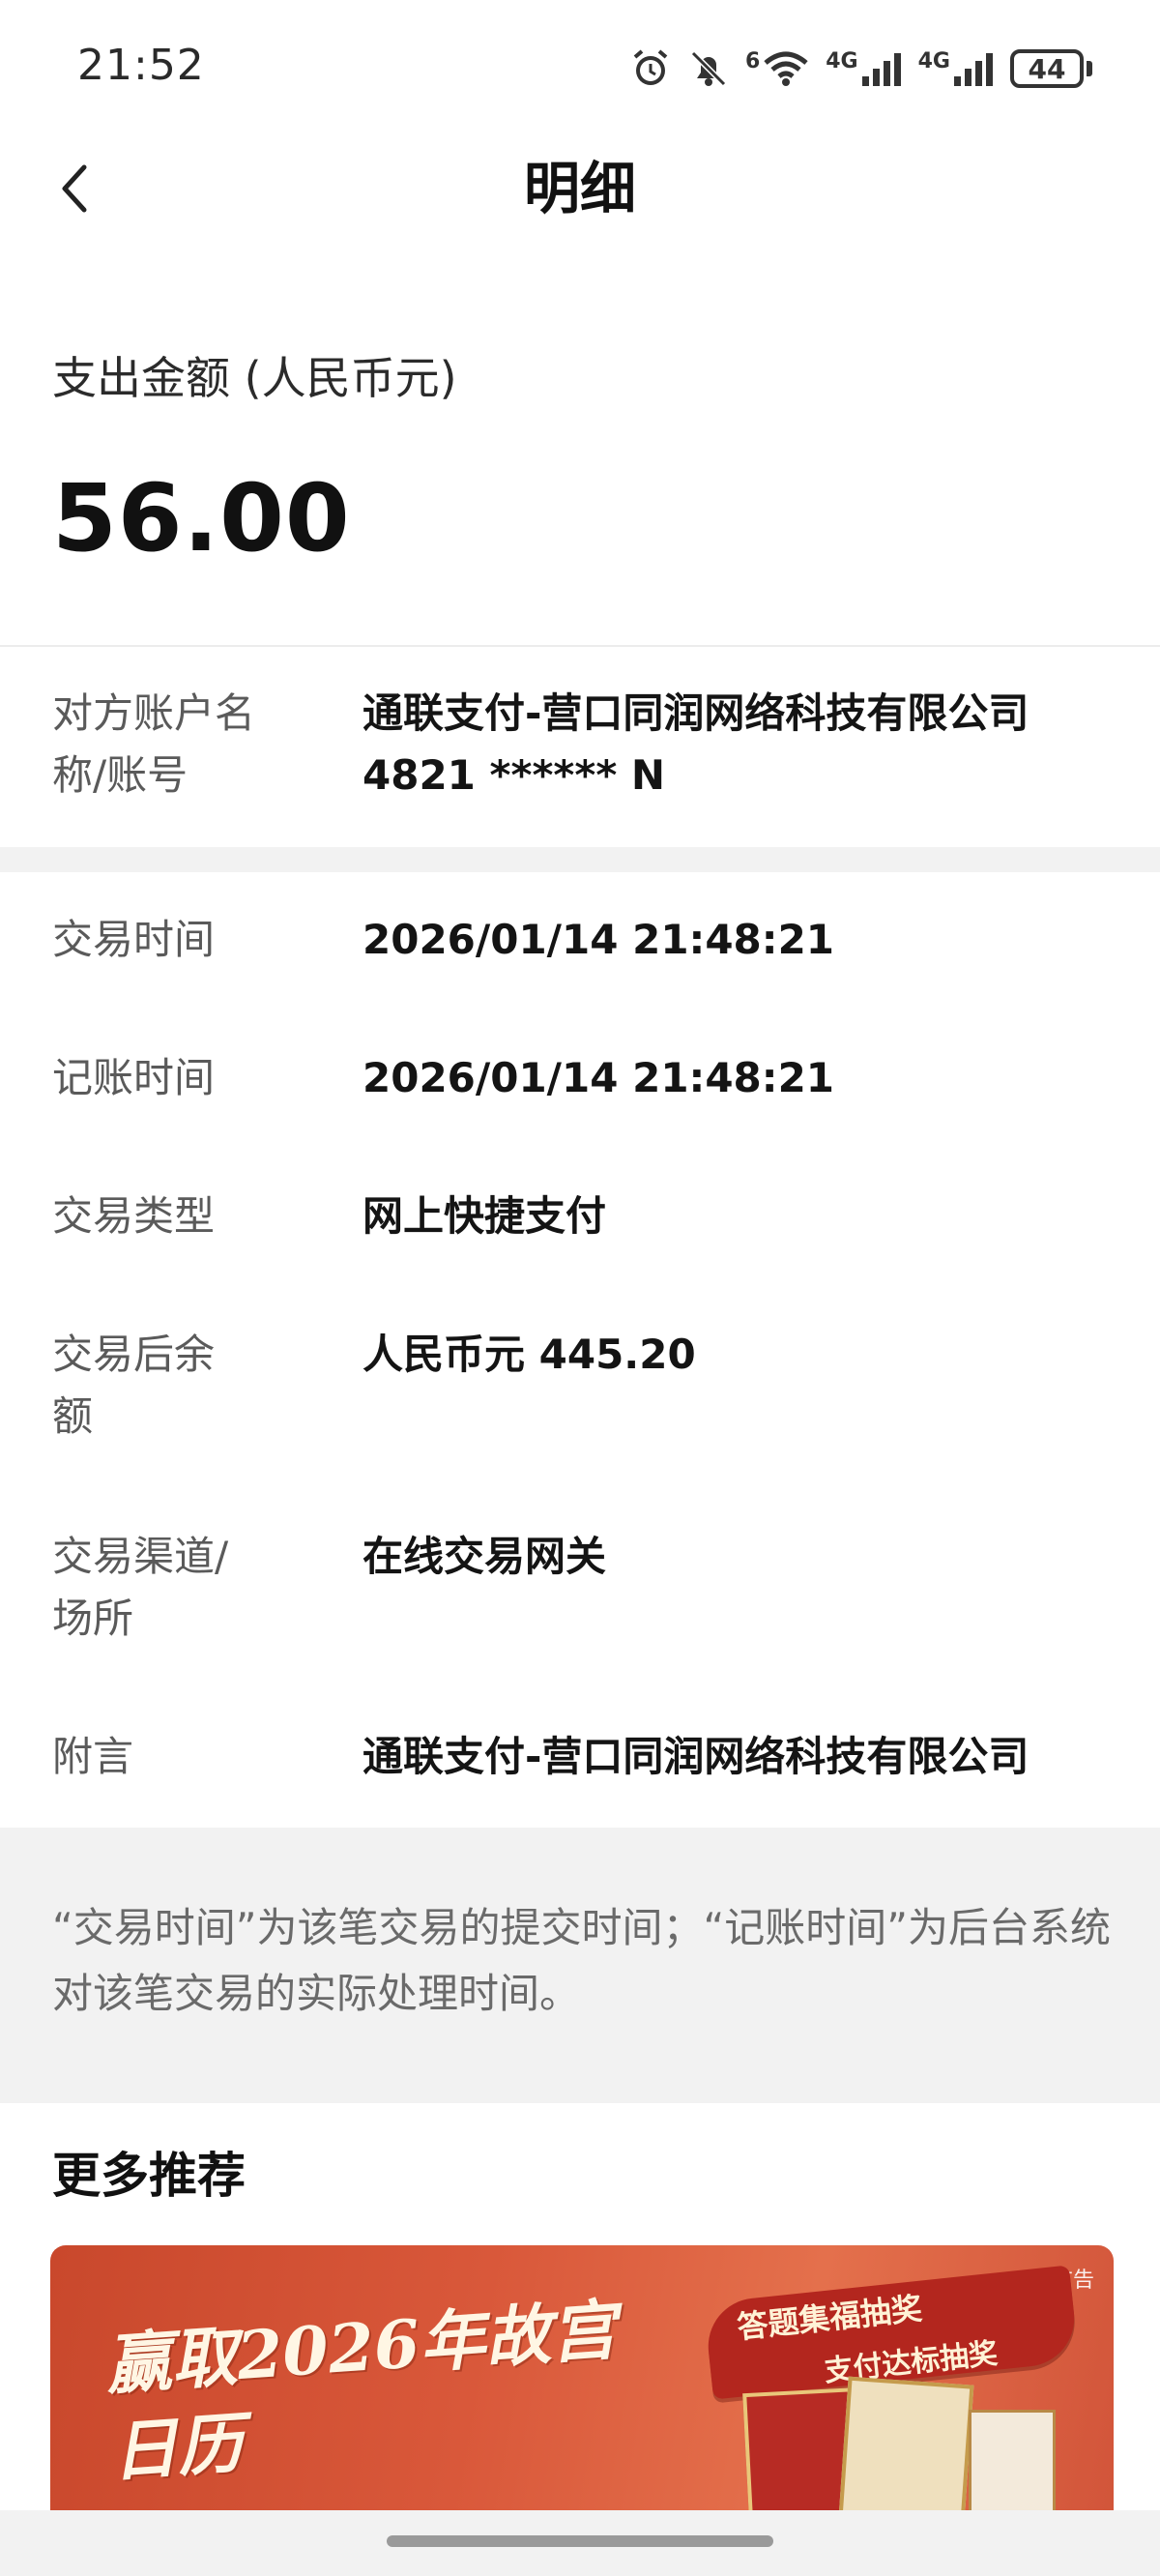  I want to click on status-icons: 6 4G 4G 44, so click(860, 68).